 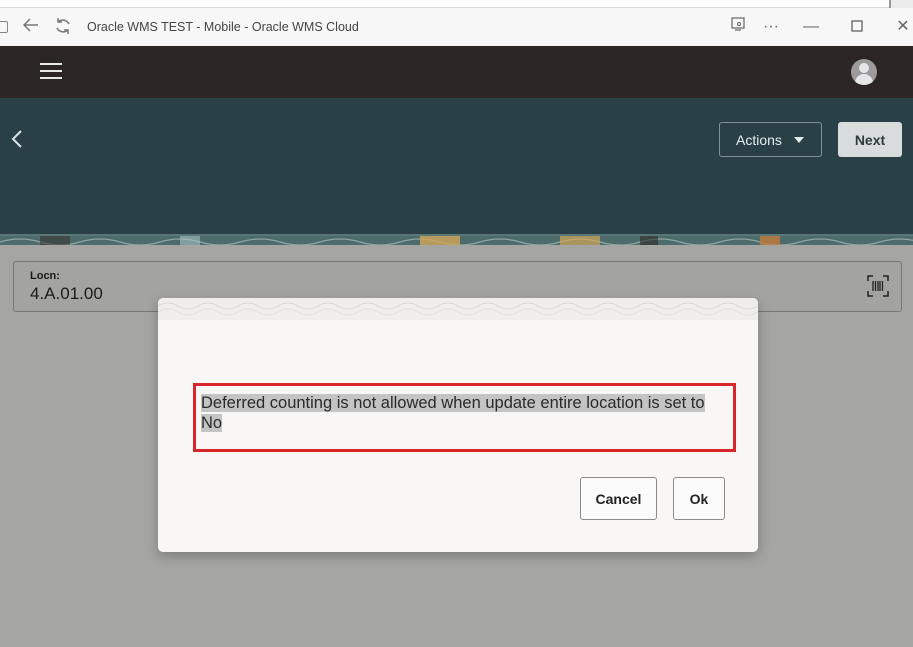 I want to click on actions-button: Actions, so click(x=770, y=139).